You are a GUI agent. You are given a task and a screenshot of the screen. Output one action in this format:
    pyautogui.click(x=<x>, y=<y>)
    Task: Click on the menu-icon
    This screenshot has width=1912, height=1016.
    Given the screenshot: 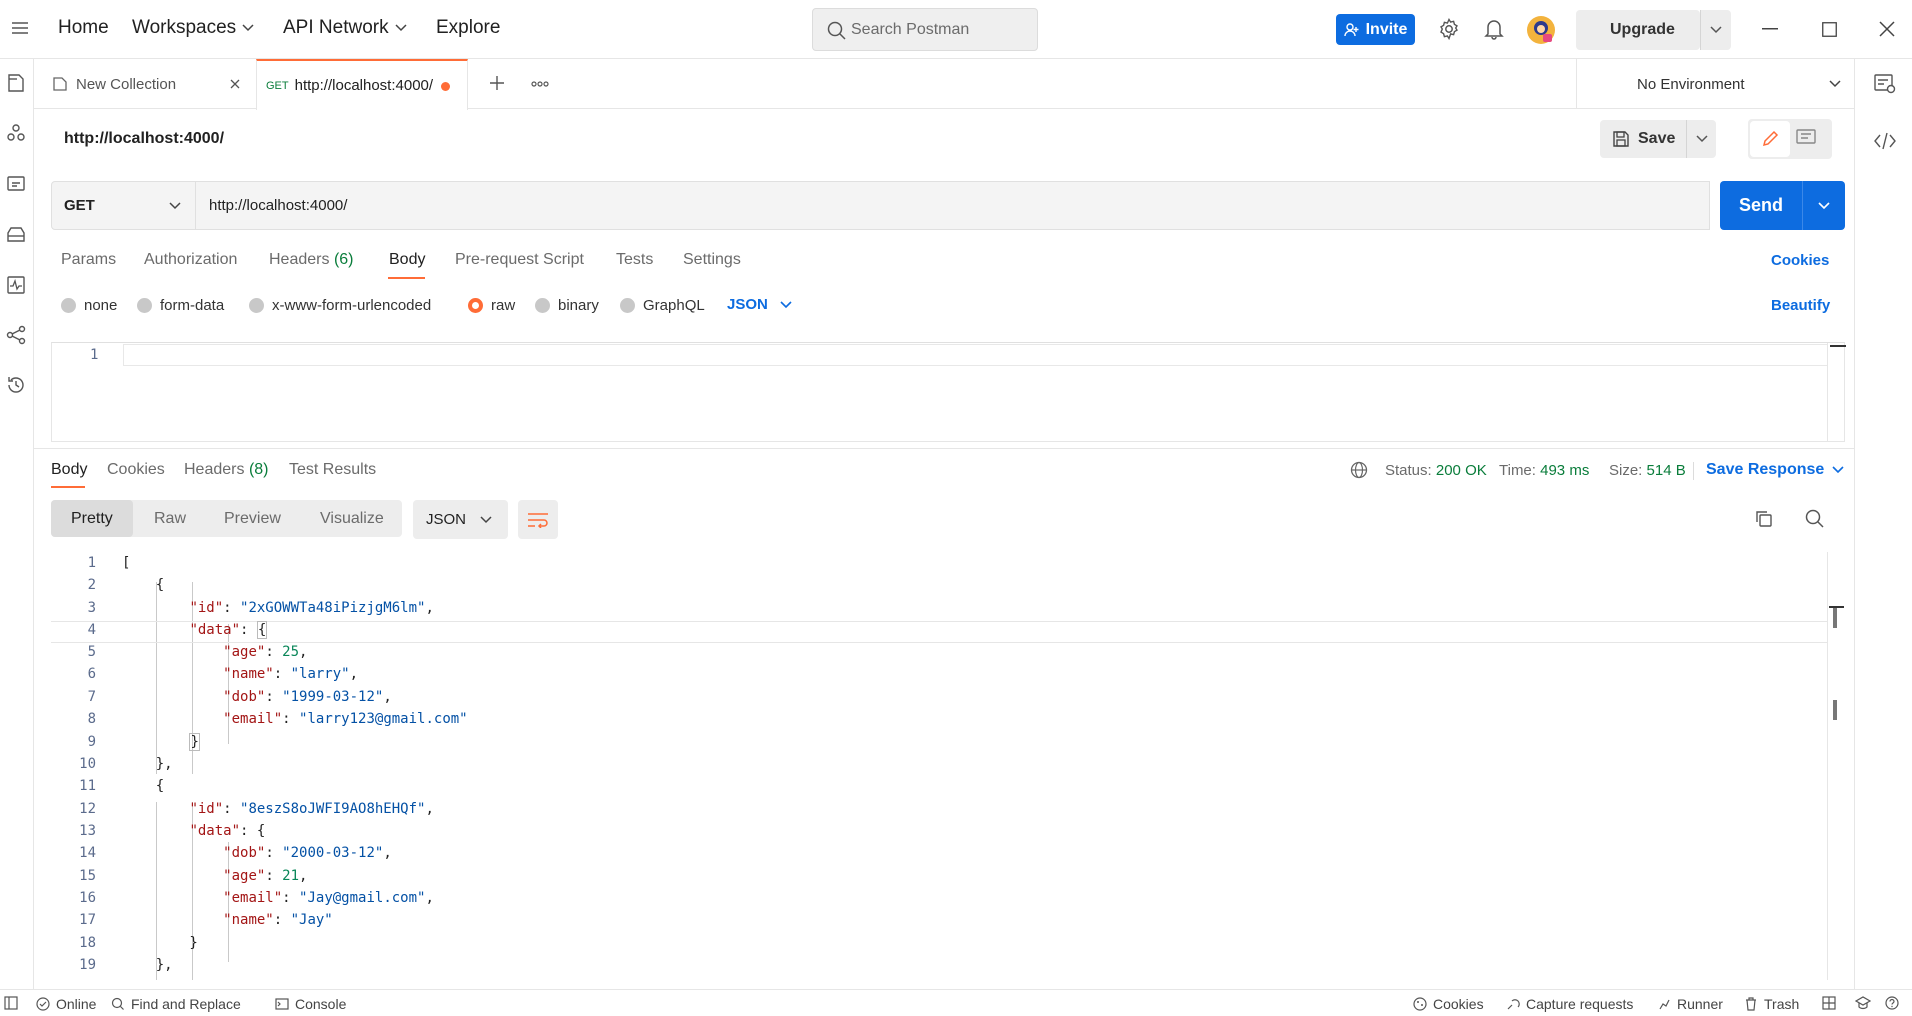 What is the action you would take?
    pyautogui.click(x=20, y=28)
    